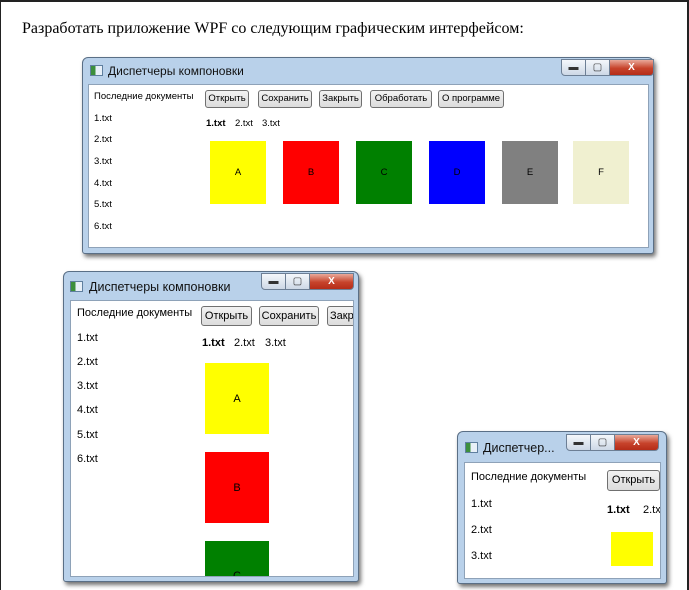 This screenshot has height=590, width=689. What do you see at coordinates (632, 549) in the screenshot?
I see `tile-a` at bounding box center [632, 549].